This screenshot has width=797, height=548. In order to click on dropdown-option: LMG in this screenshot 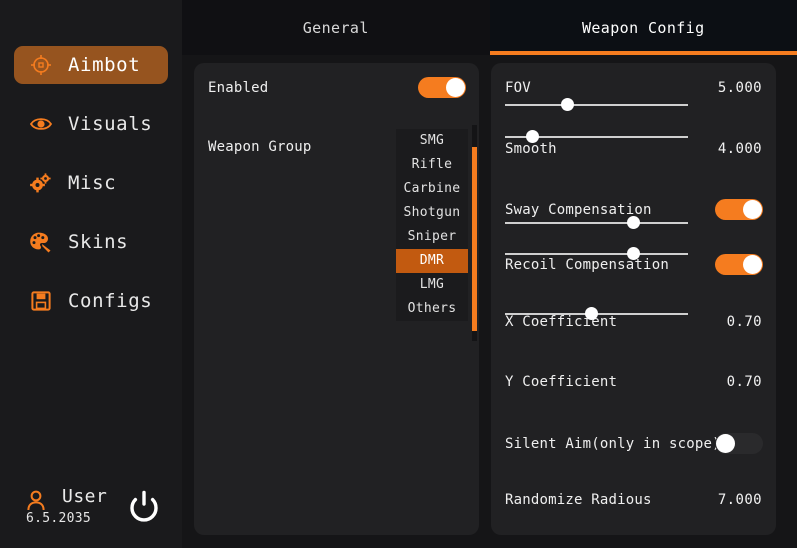, I will do `click(432, 285)`.